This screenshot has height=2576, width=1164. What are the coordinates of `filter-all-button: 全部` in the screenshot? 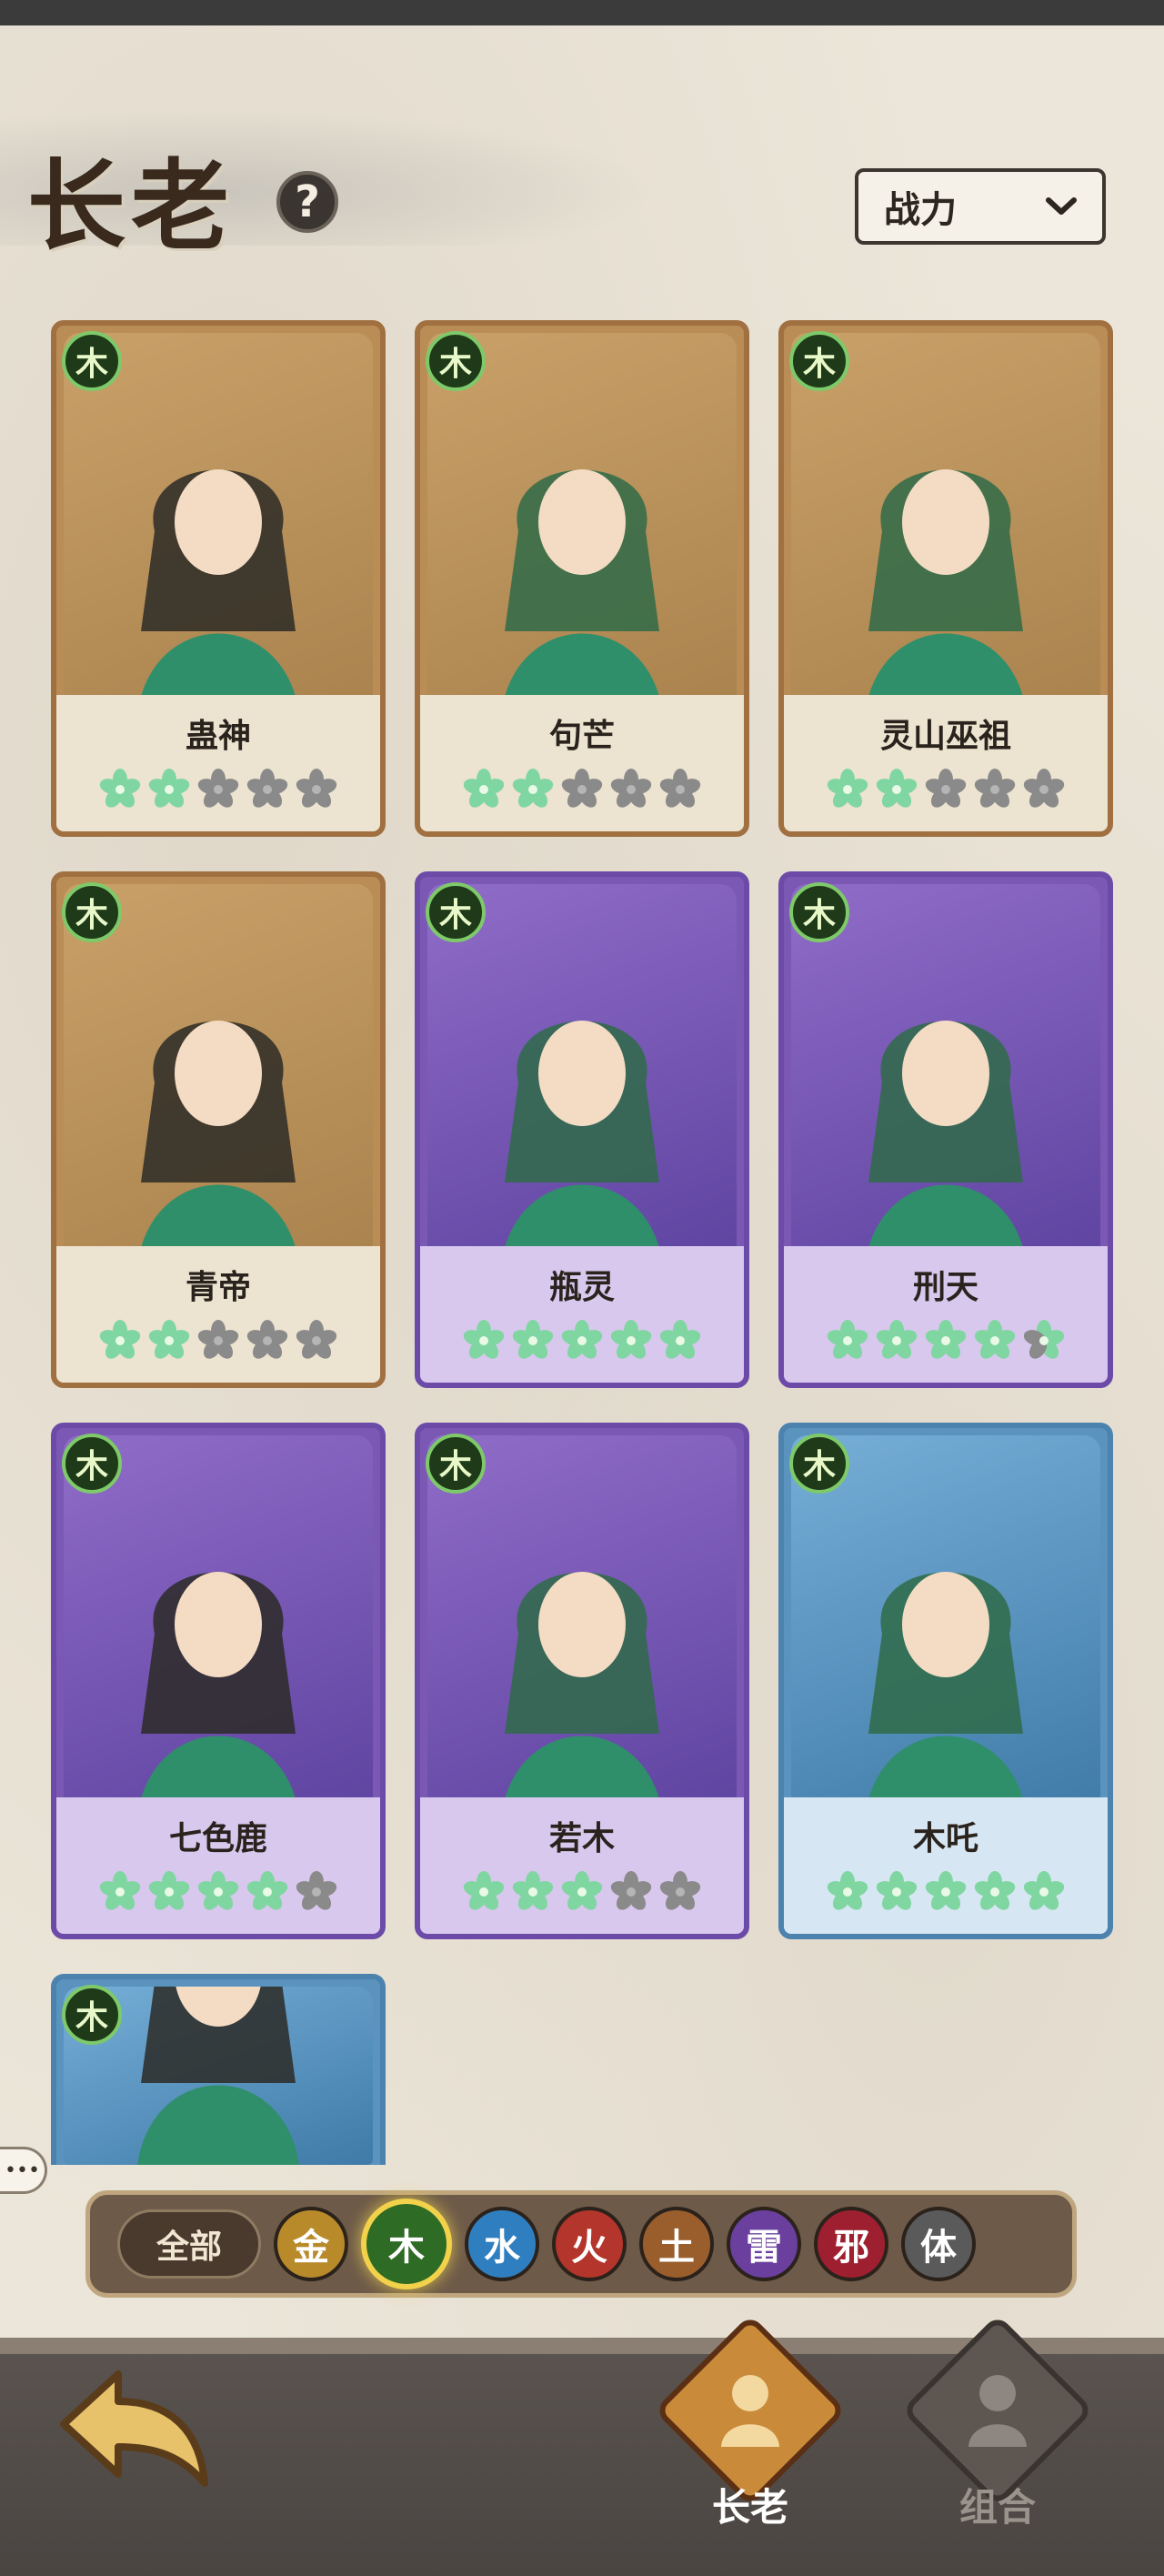 It's located at (189, 2244).